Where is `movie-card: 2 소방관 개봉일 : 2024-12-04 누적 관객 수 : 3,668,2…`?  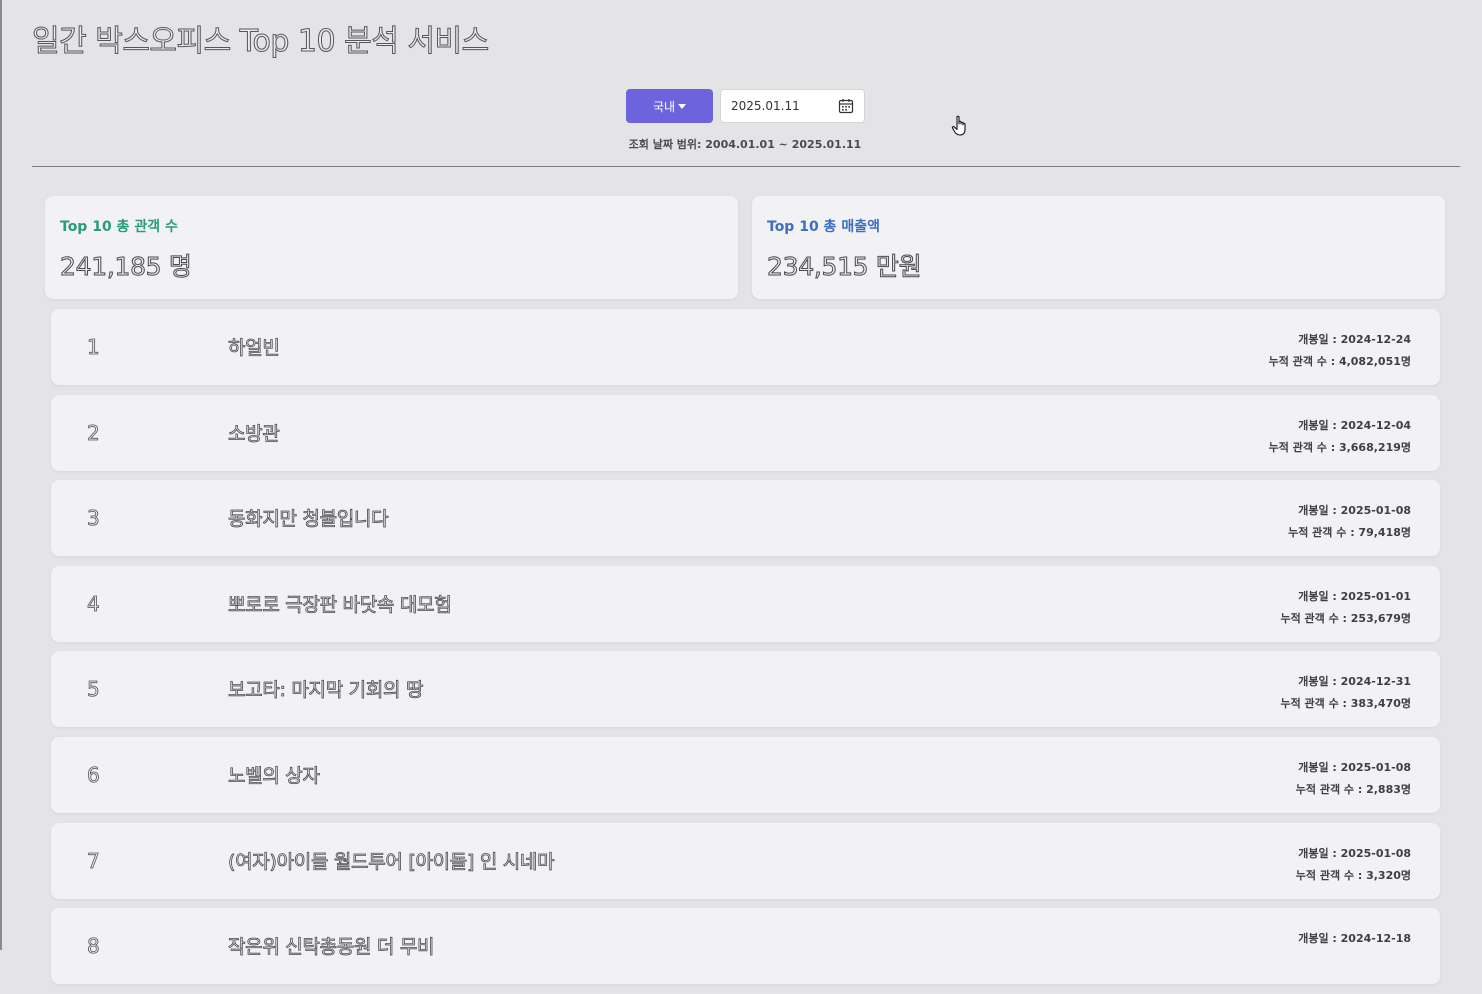 movie-card: 2 소방관 개봉일 : 2024-12-04 누적 관객 수 : 3,668,2… is located at coordinates (745, 432).